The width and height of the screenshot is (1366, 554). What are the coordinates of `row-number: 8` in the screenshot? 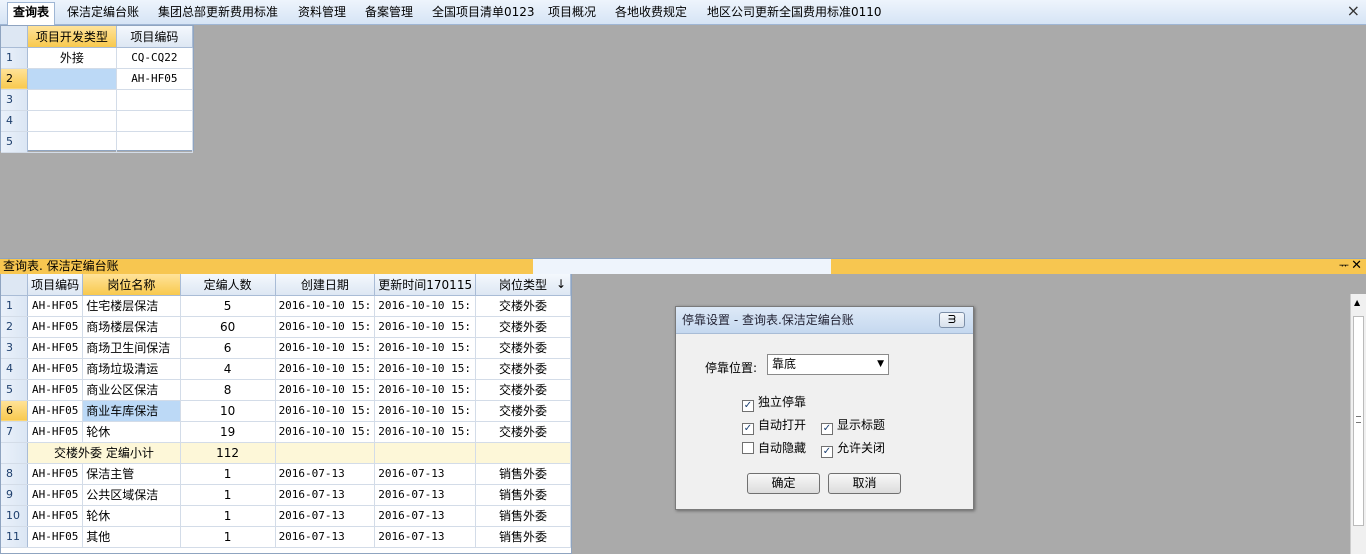 It's located at (15, 474).